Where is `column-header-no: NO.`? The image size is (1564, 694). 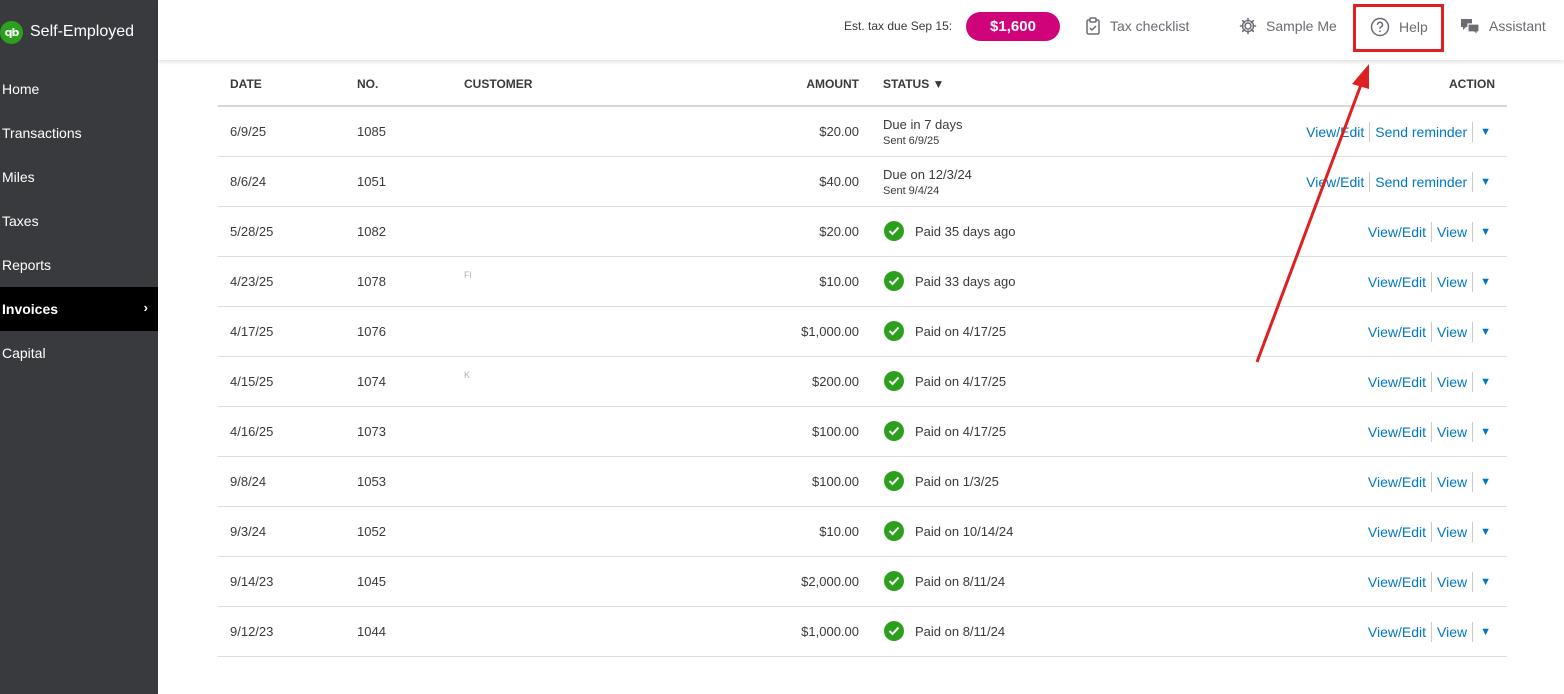 column-header-no: NO. is located at coordinates (367, 84).